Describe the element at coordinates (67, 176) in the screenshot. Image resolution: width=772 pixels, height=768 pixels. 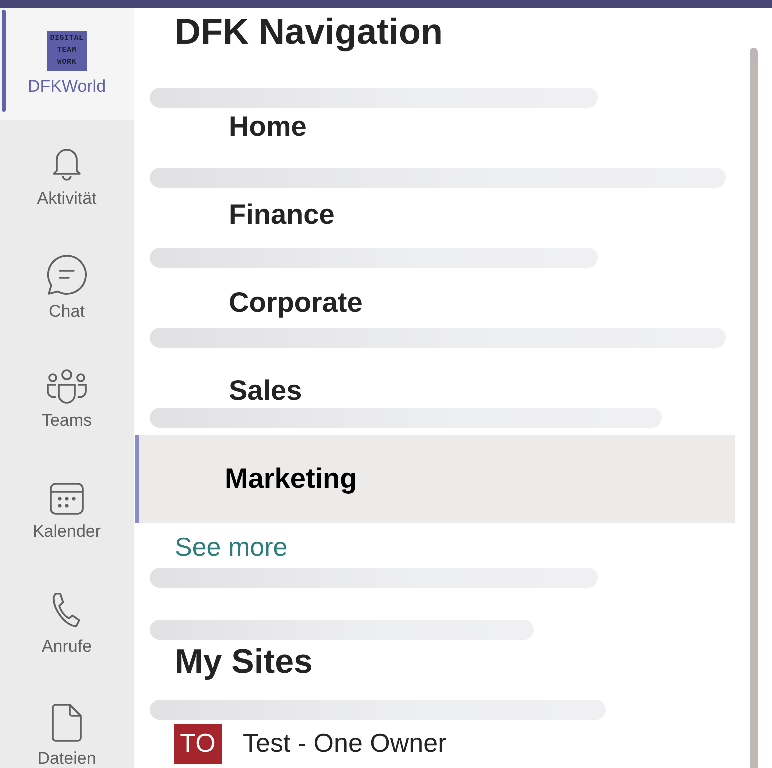
I see `rail-item: Aktivität` at that location.